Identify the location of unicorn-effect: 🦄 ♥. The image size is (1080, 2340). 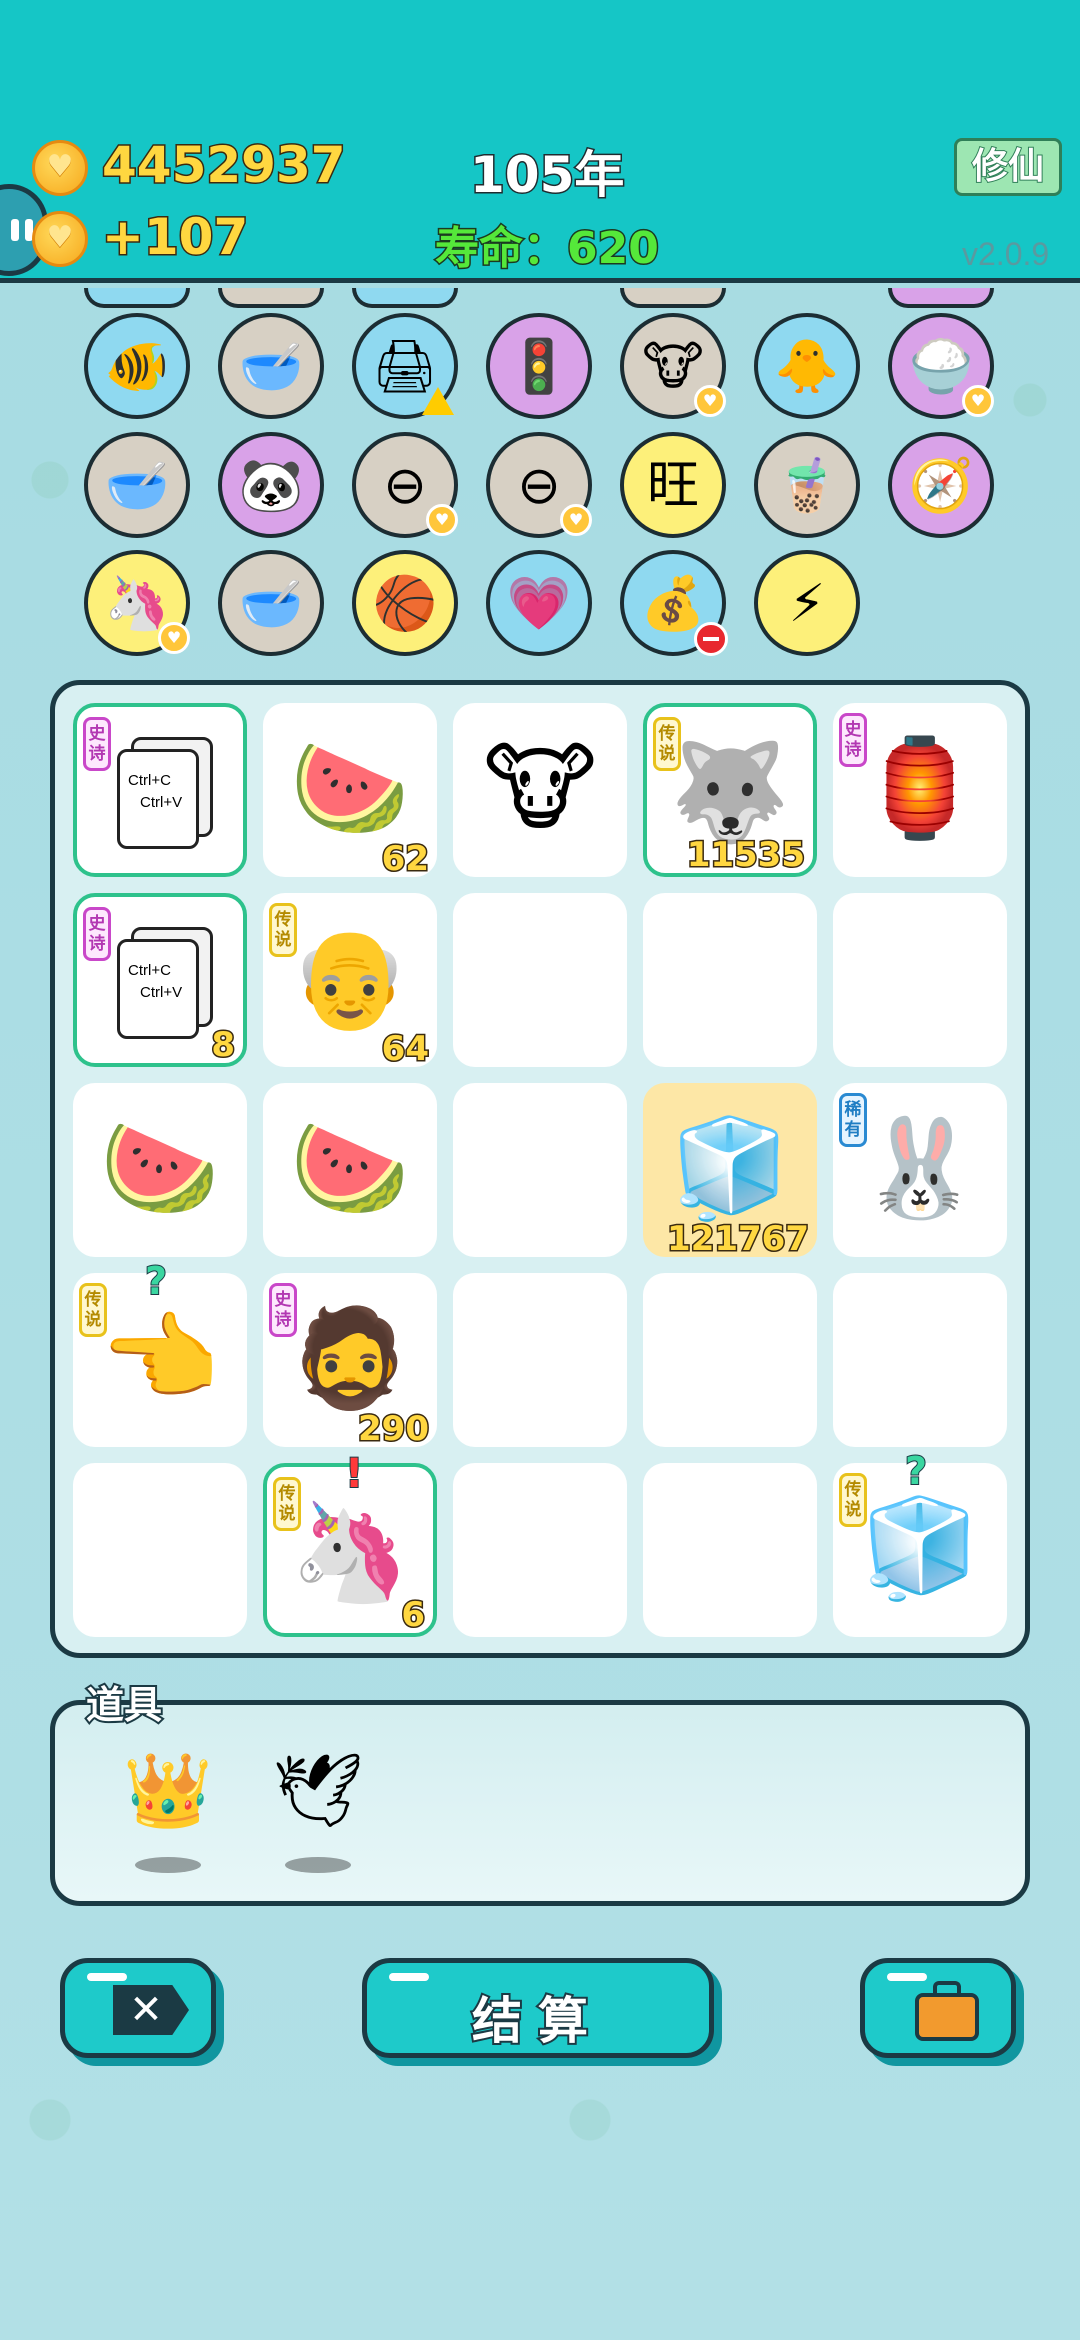
(137, 603).